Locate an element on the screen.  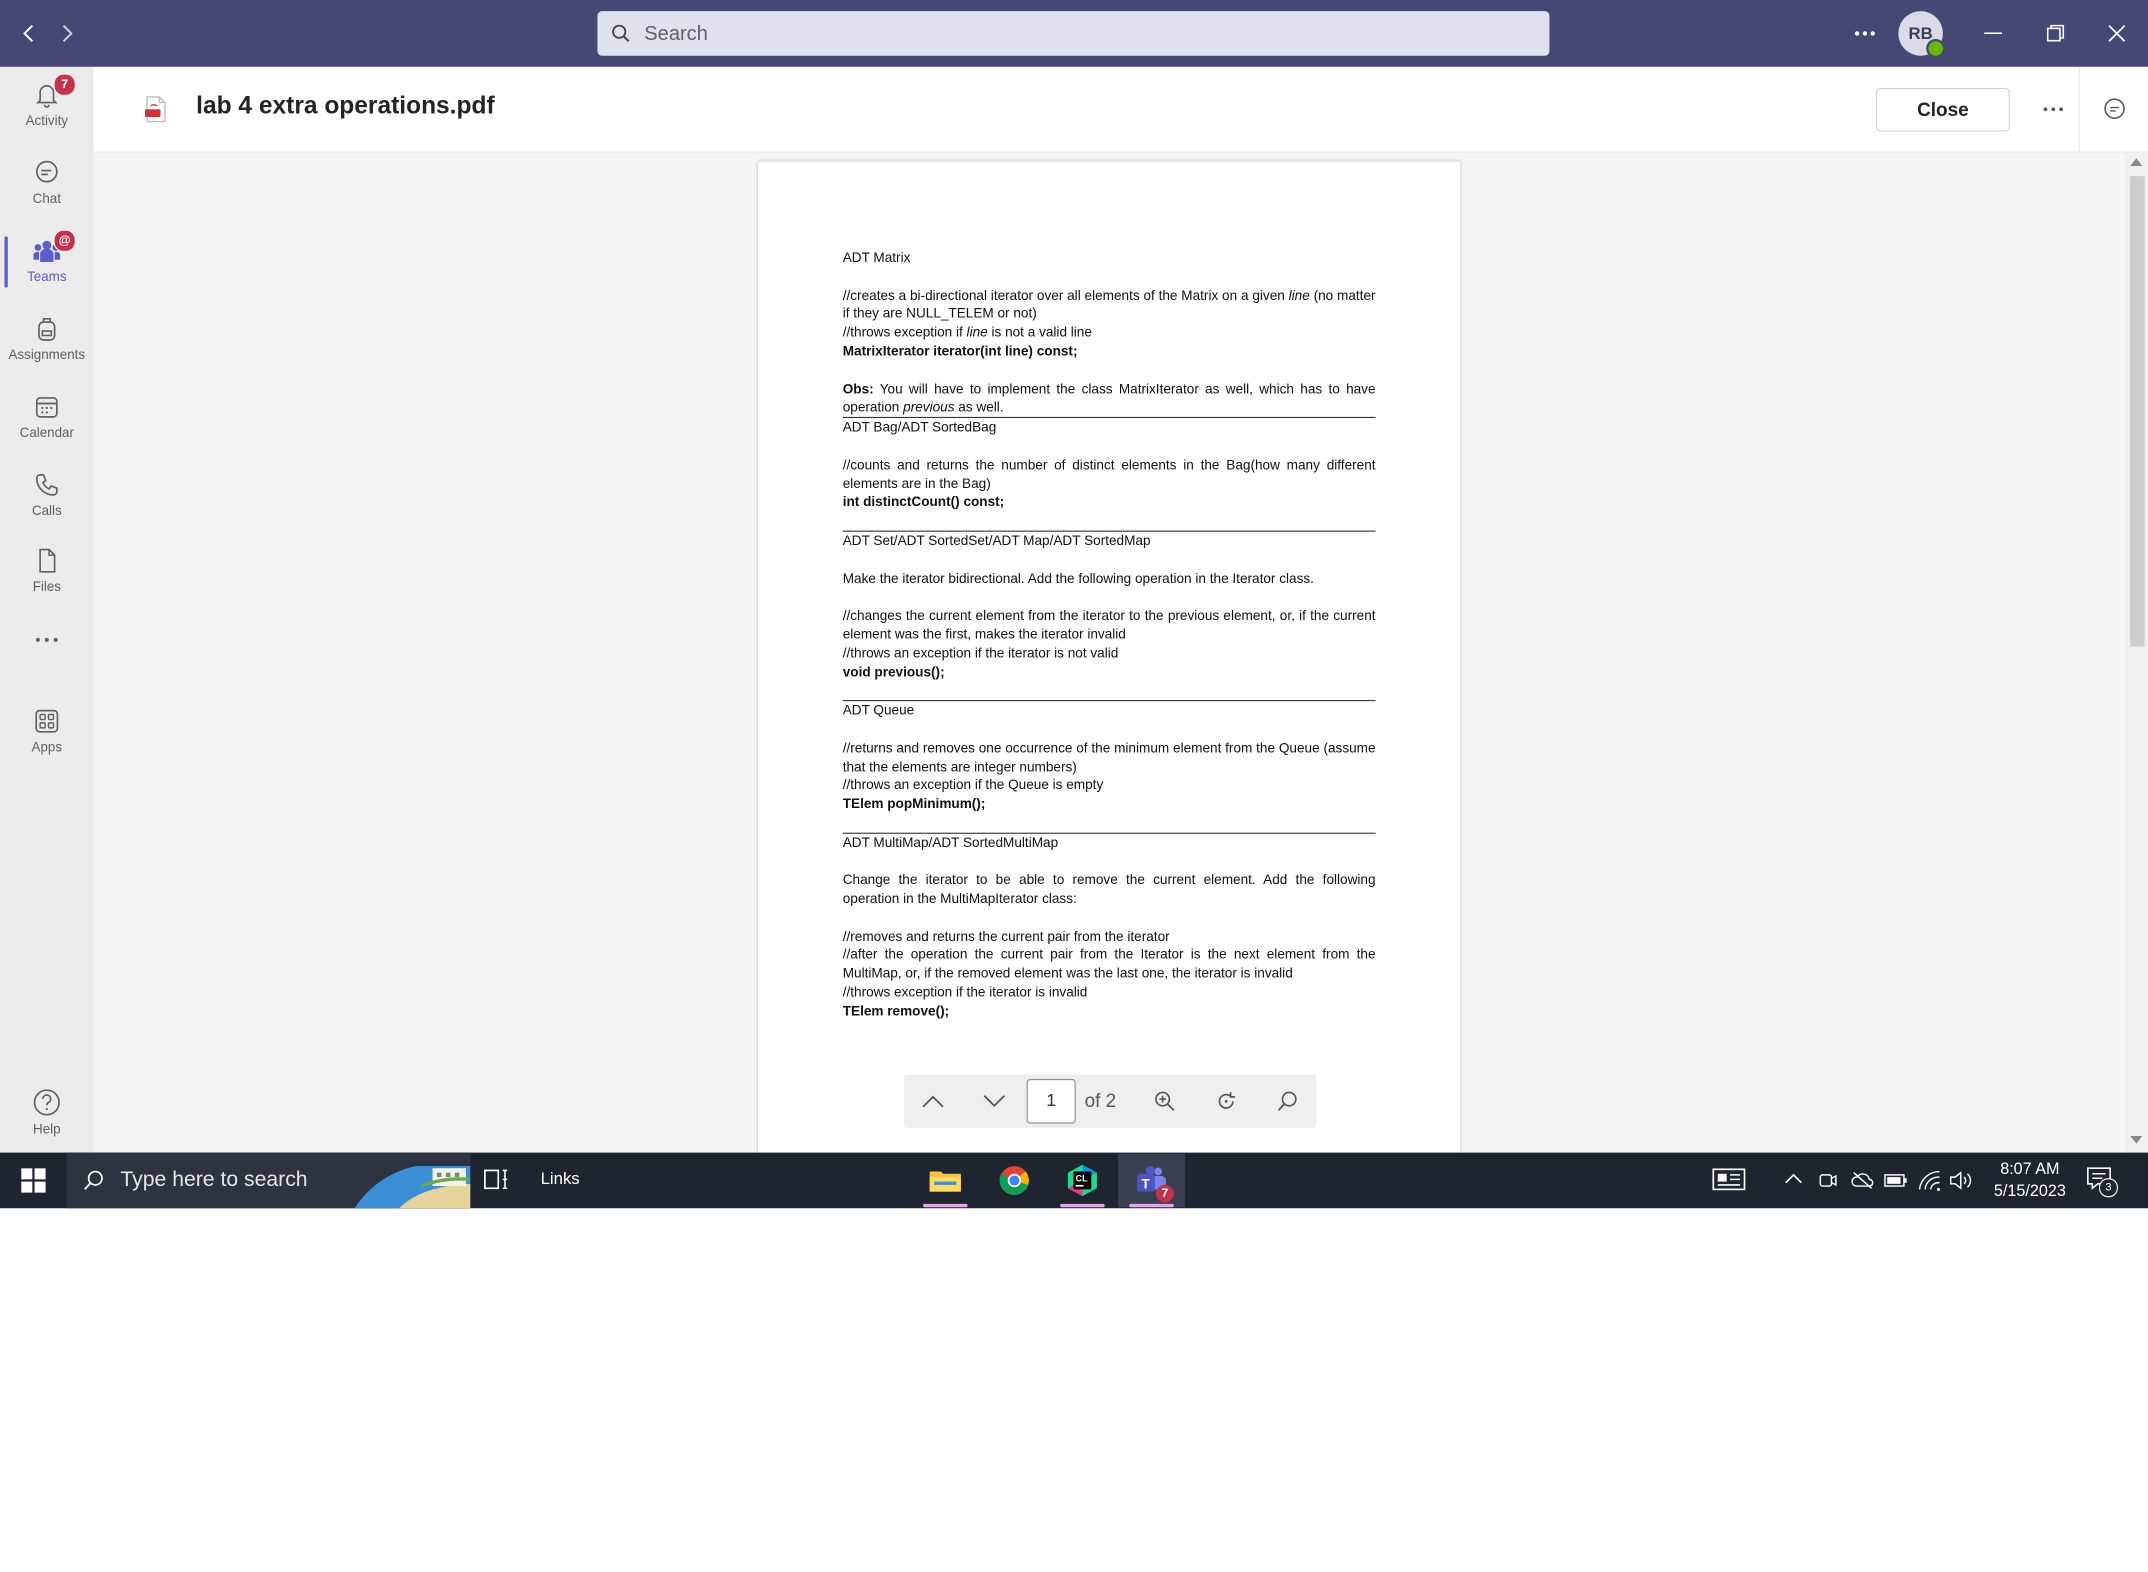
close-icon is located at coordinates (2117, 33).